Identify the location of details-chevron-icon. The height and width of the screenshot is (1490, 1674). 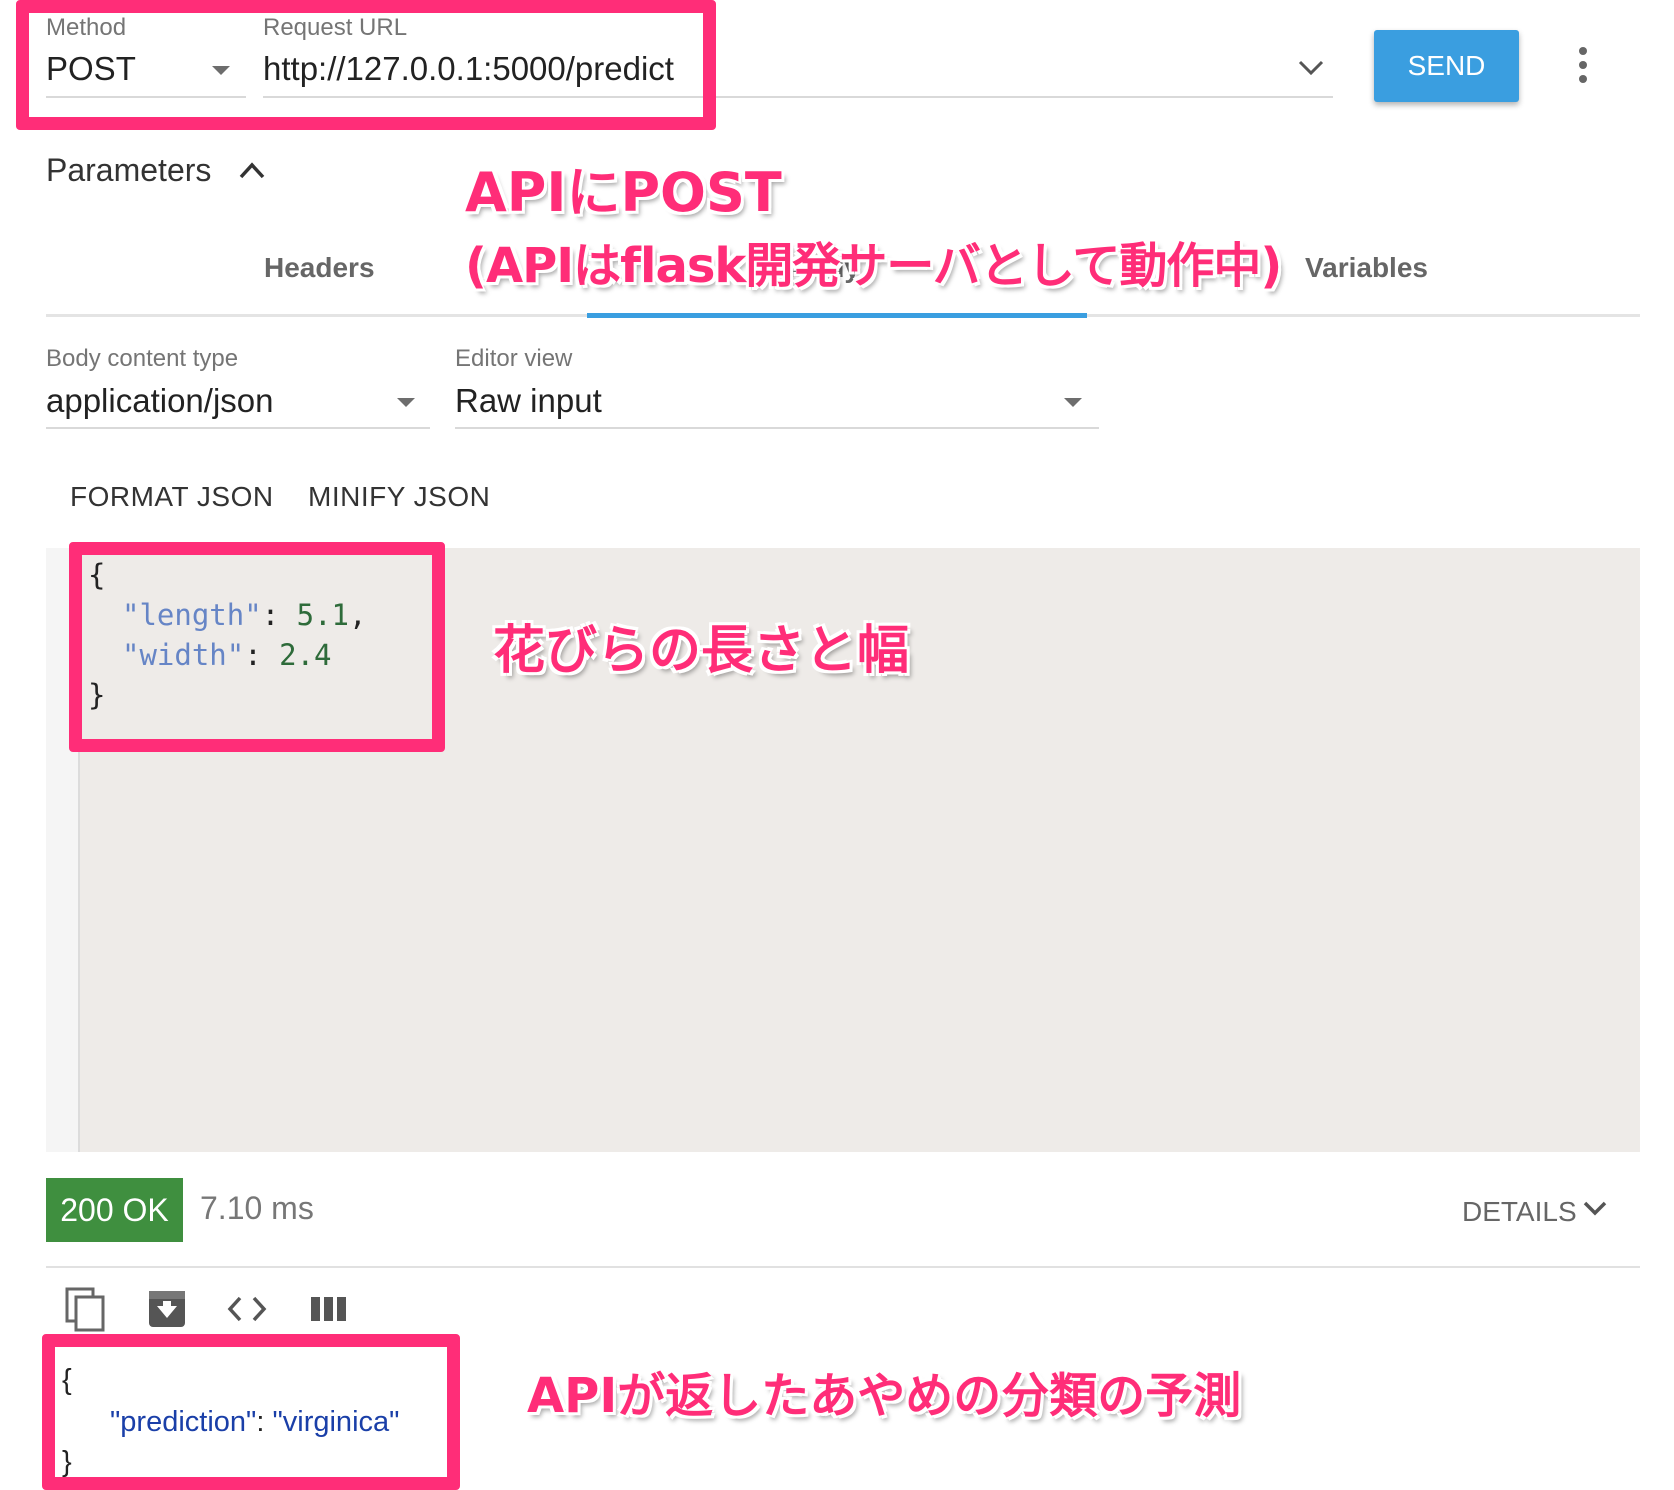
(1595, 1209).